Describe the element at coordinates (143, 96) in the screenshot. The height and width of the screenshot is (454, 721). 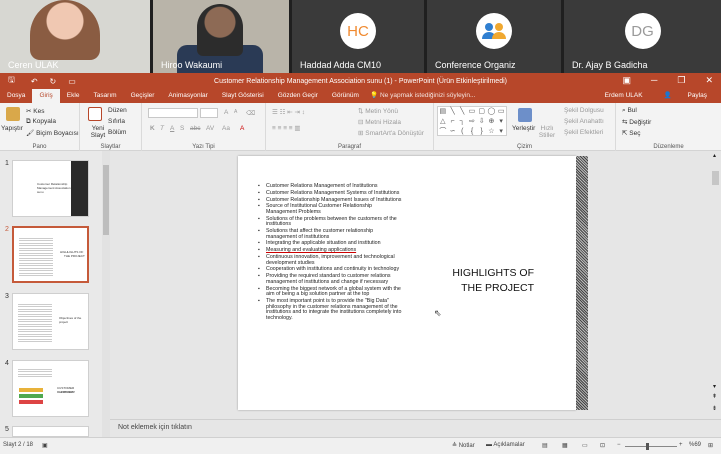
I see `tab-transitions: Geçişler` at that location.